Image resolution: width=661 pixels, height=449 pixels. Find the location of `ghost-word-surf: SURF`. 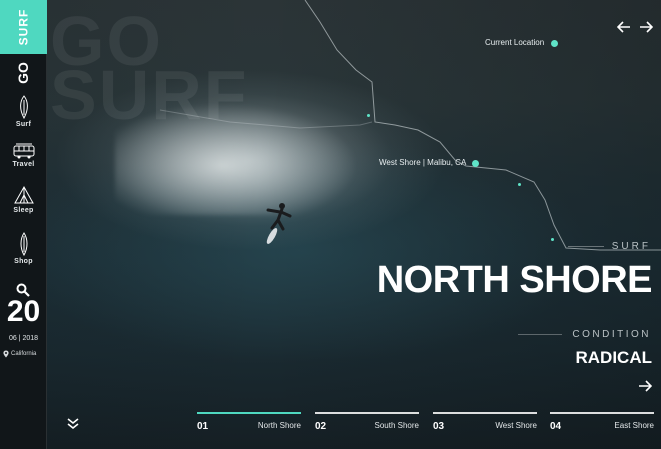

ghost-word-surf: SURF is located at coordinates (149, 95).